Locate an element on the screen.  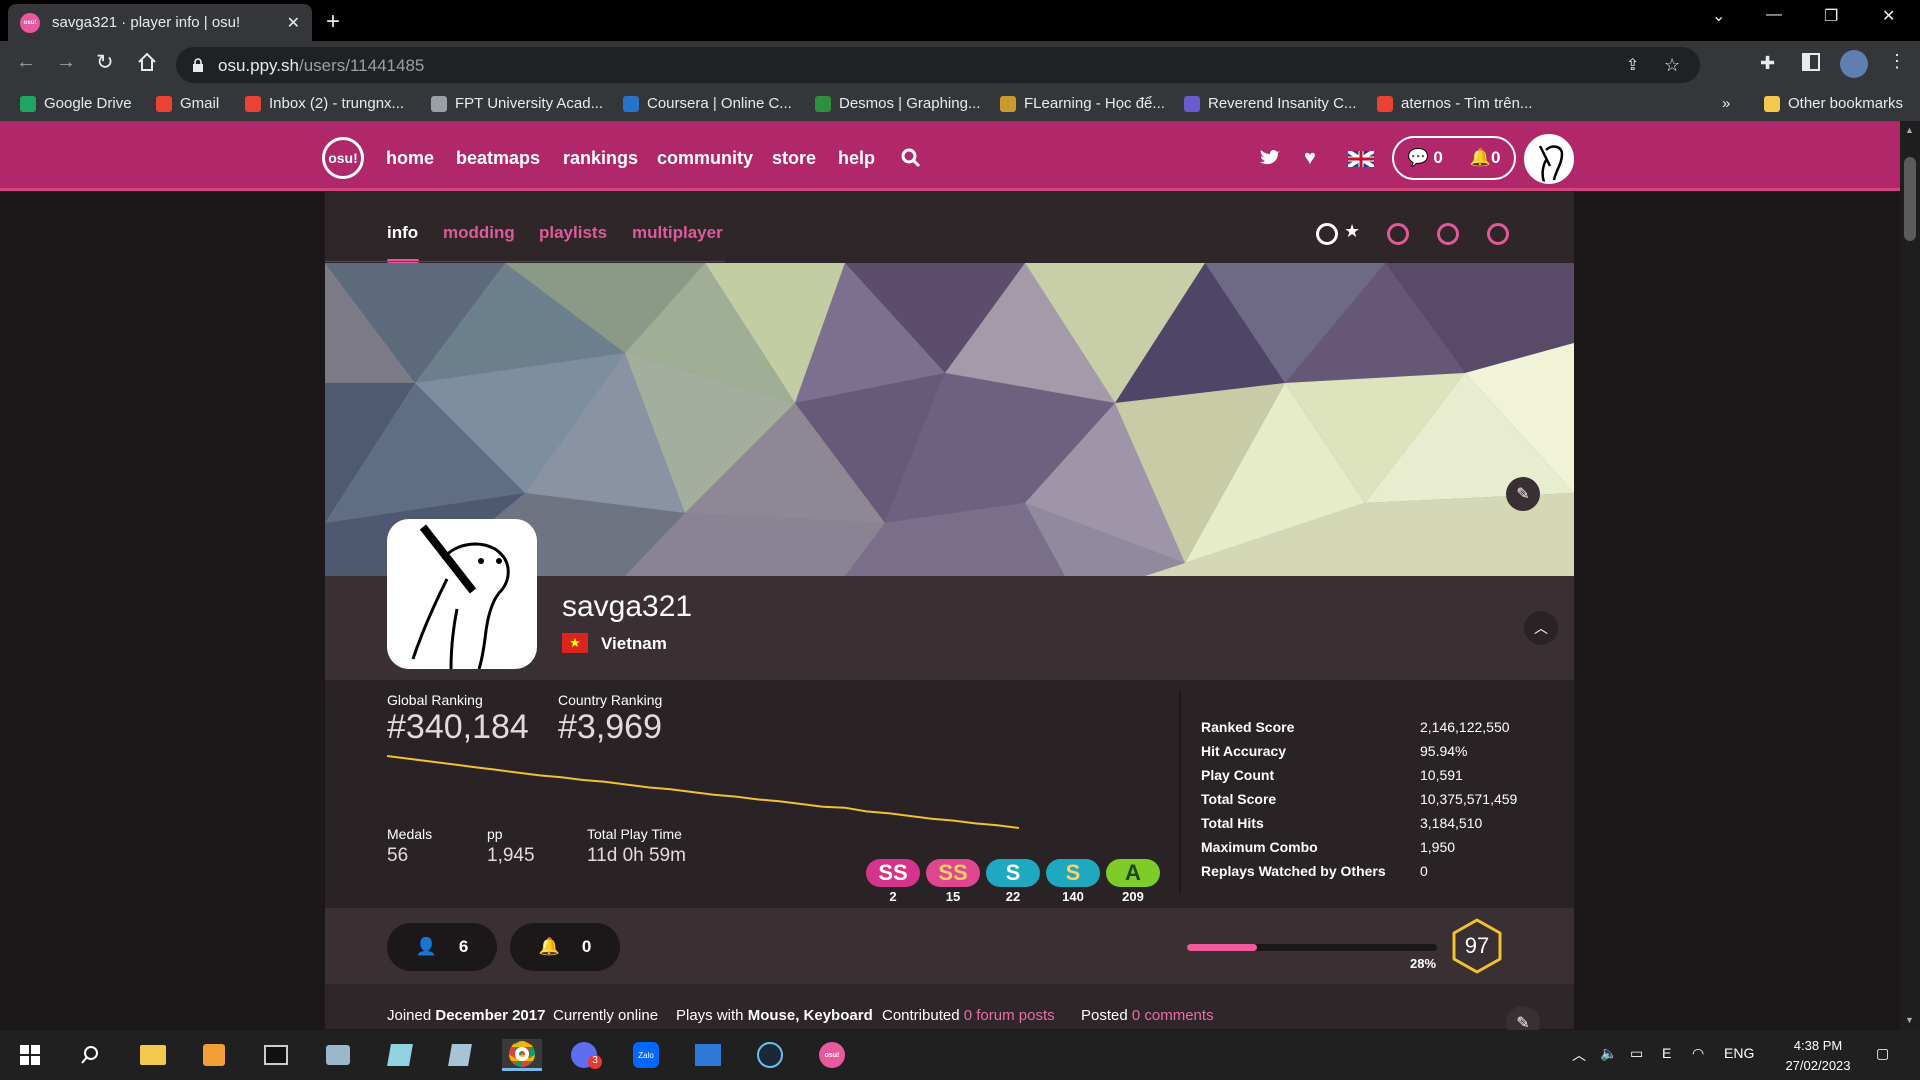
home-icon is located at coordinates (147, 62).